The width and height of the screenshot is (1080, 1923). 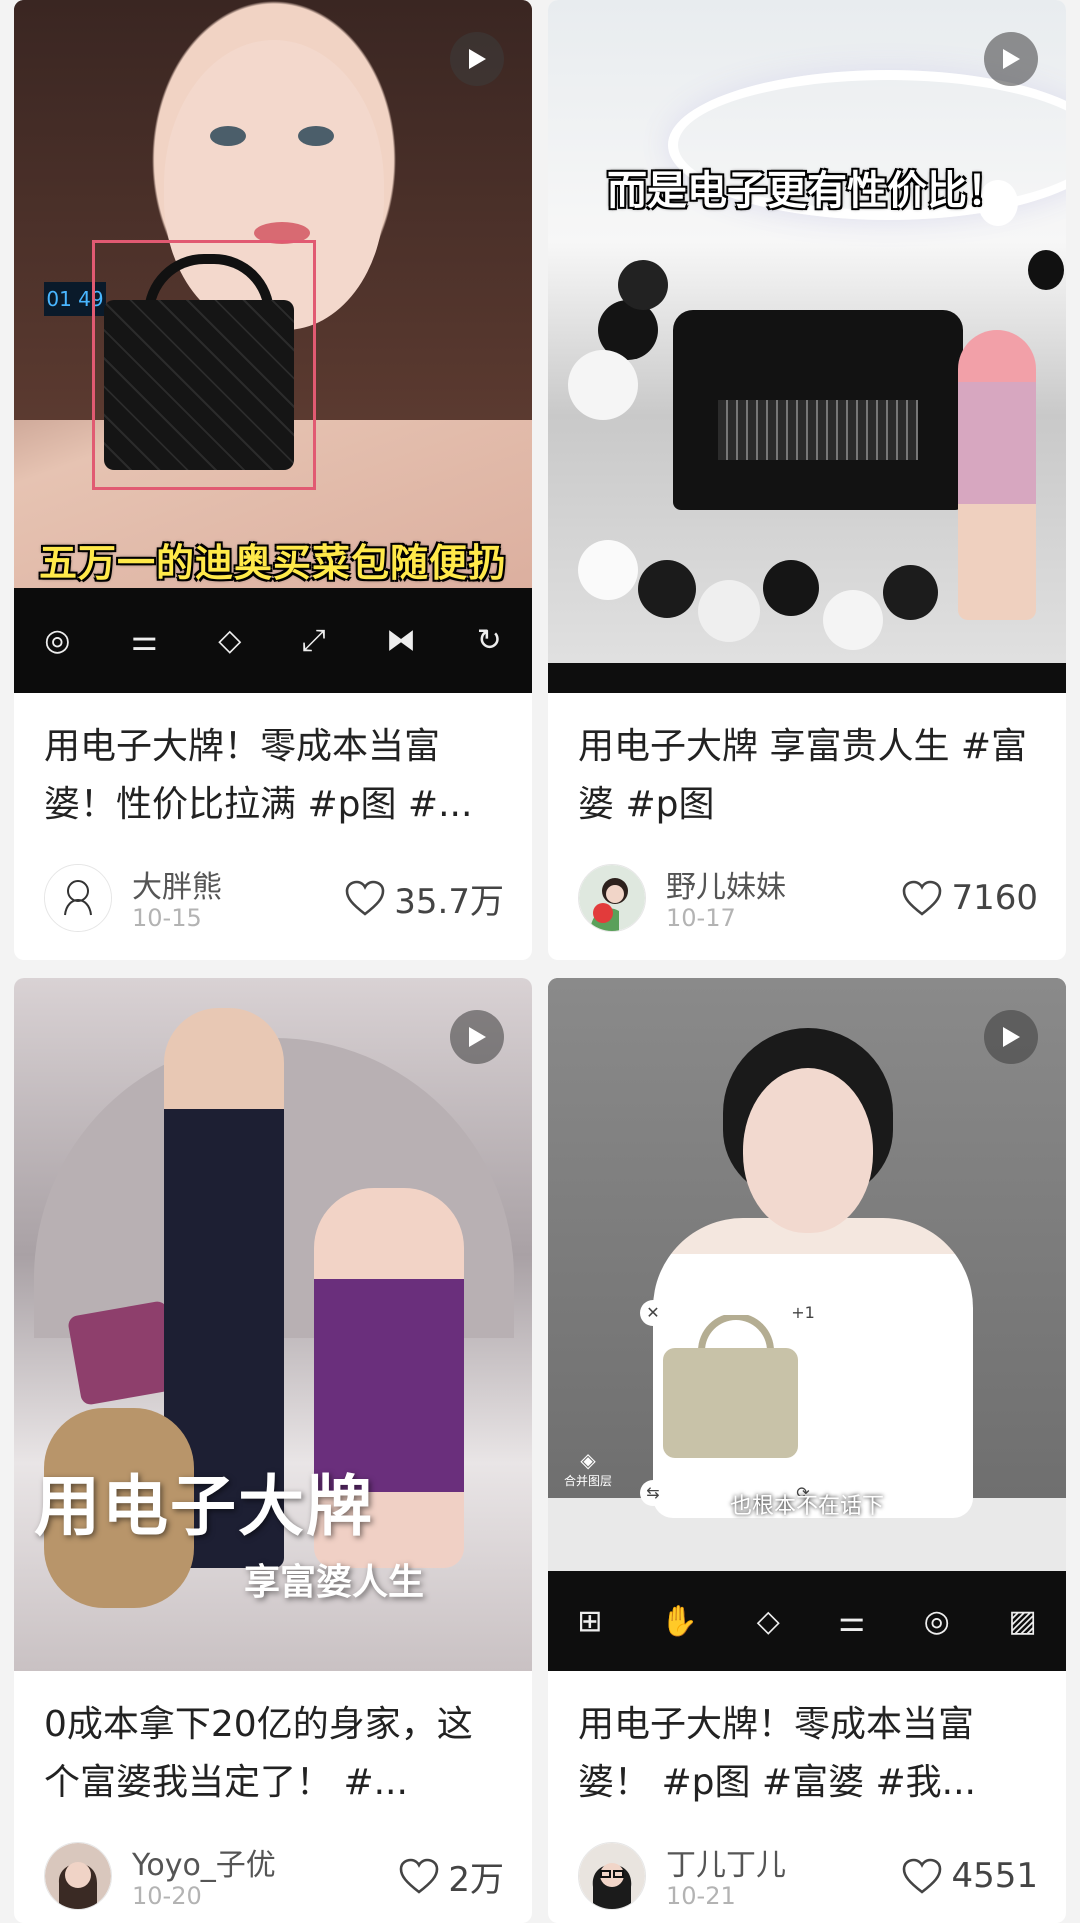 What do you see at coordinates (588, 1460) in the screenshot?
I see `layers-icon: ◈` at bounding box center [588, 1460].